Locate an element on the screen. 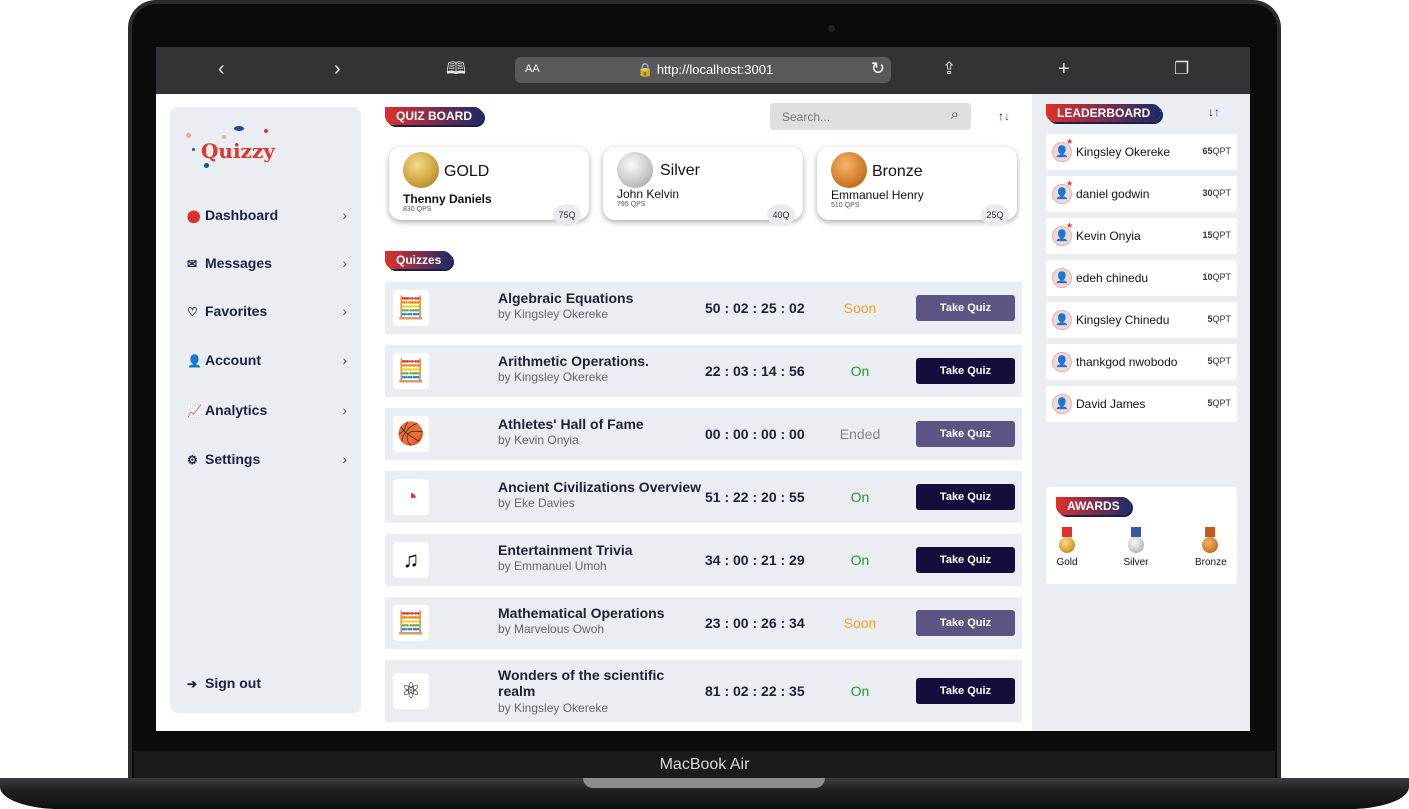 The height and width of the screenshot is (809, 1409). quiz-count-badge: 25Q is located at coordinates (995, 215).